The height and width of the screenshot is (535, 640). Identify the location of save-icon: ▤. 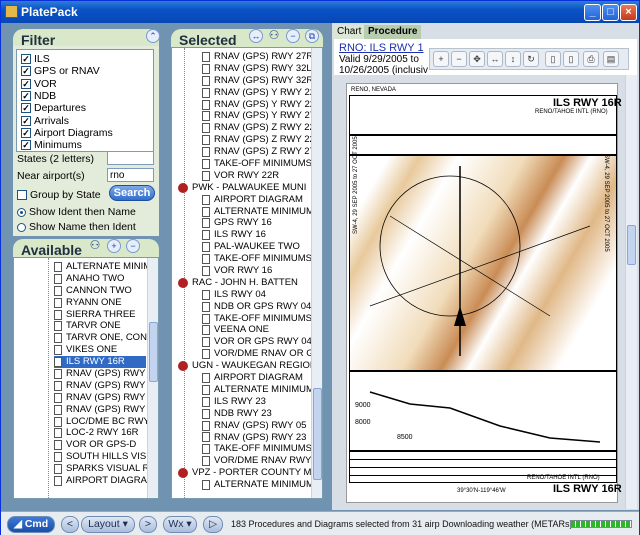
(611, 59).